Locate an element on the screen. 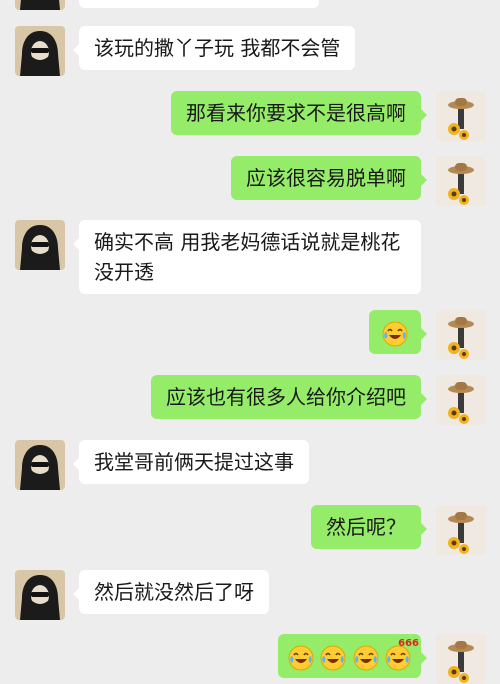 Image resolution: width=500 pixels, height=684 pixels. 666-badge: 666 is located at coordinates (408, 643).